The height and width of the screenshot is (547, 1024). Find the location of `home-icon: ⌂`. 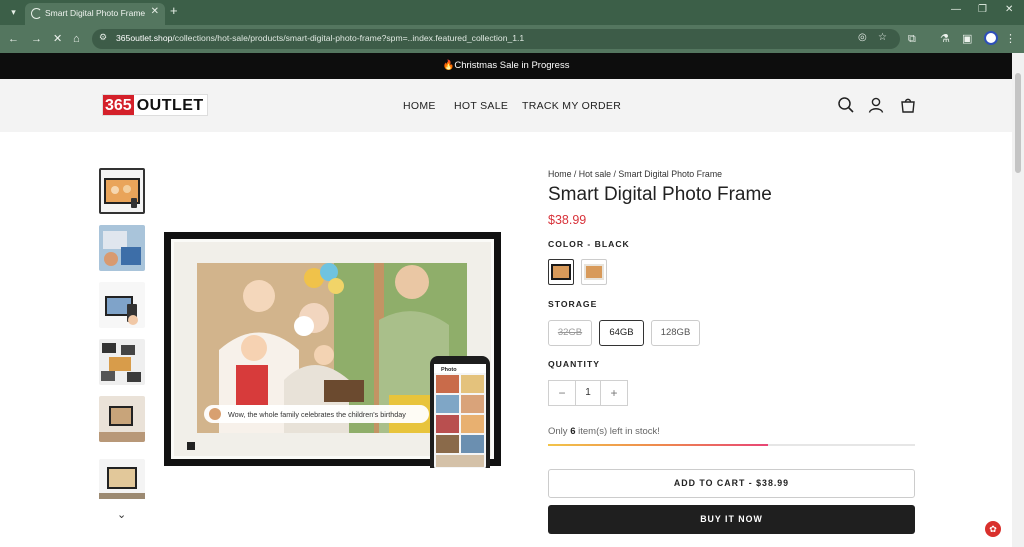

home-icon: ⌂ is located at coordinates (76, 39).